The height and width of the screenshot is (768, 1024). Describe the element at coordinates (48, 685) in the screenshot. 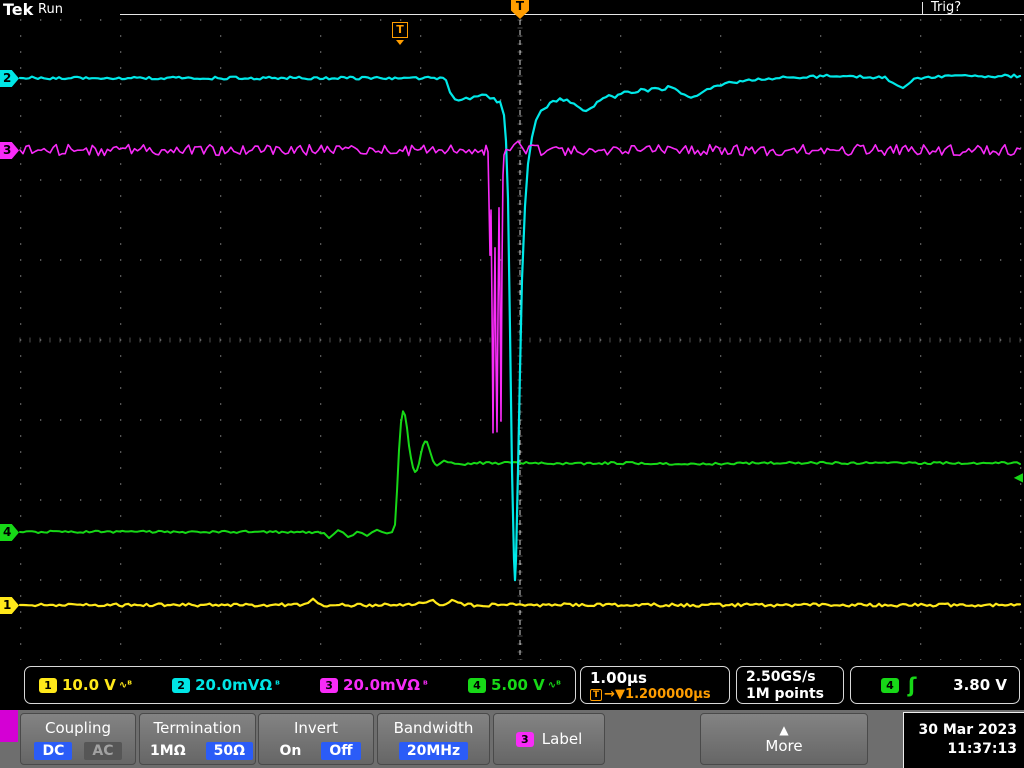

I see `ch1-badge: 1` at that location.